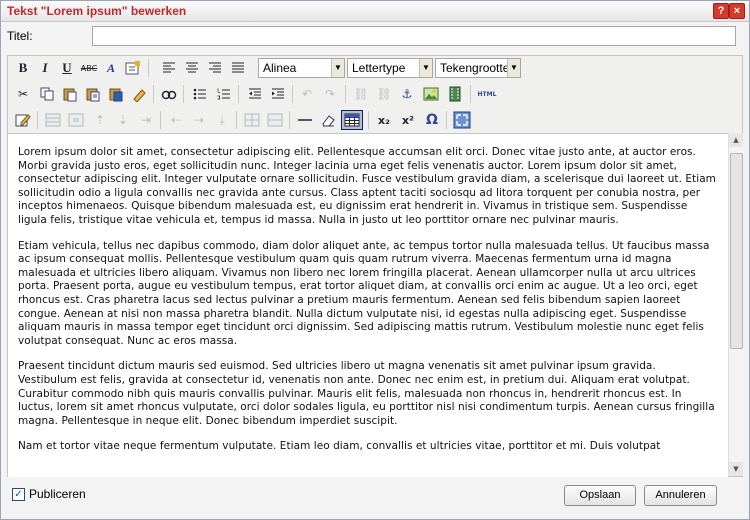 Image resolution: width=750 pixels, height=520 pixels. Describe the element at coordinates (408, 120) in the screenshot. I see `superscript-icon: x²` at that location.